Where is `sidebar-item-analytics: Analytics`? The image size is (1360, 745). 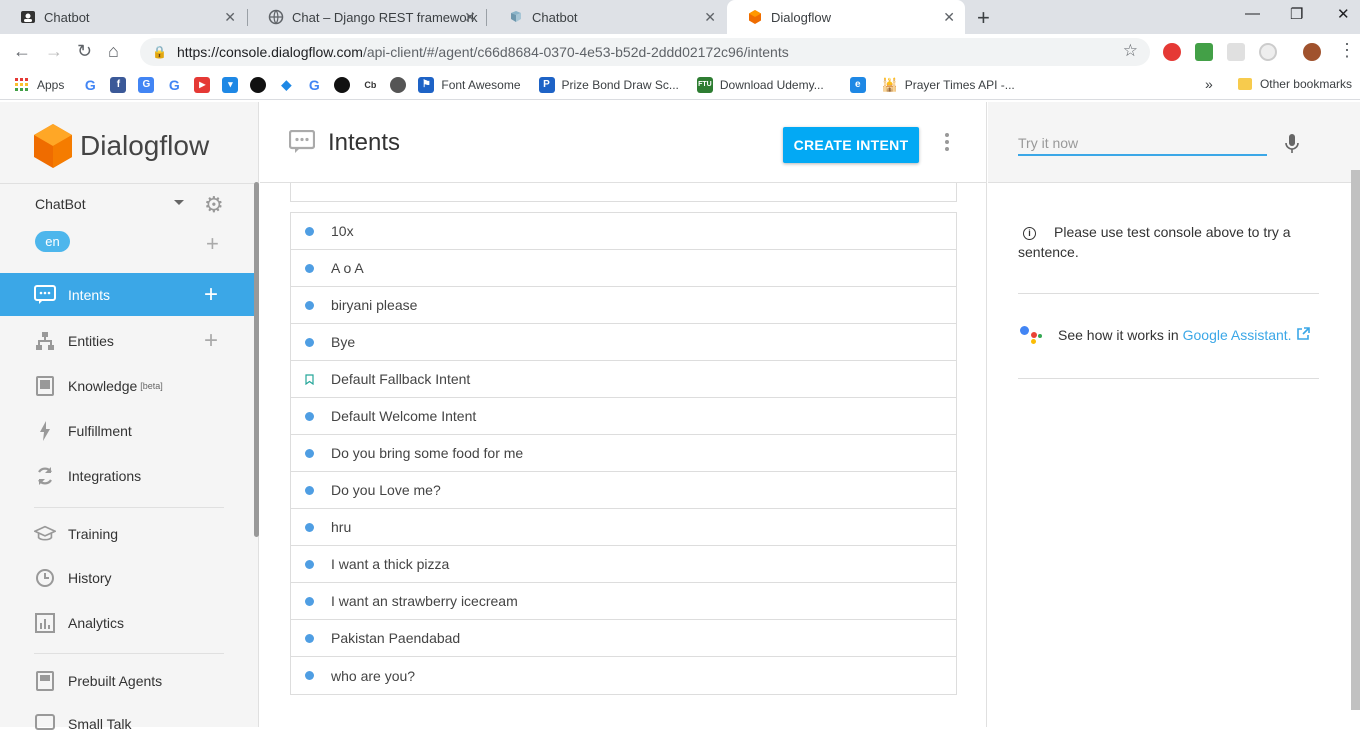 sidebar-item-analytics: Analytics is located at coordinates (127, 622).